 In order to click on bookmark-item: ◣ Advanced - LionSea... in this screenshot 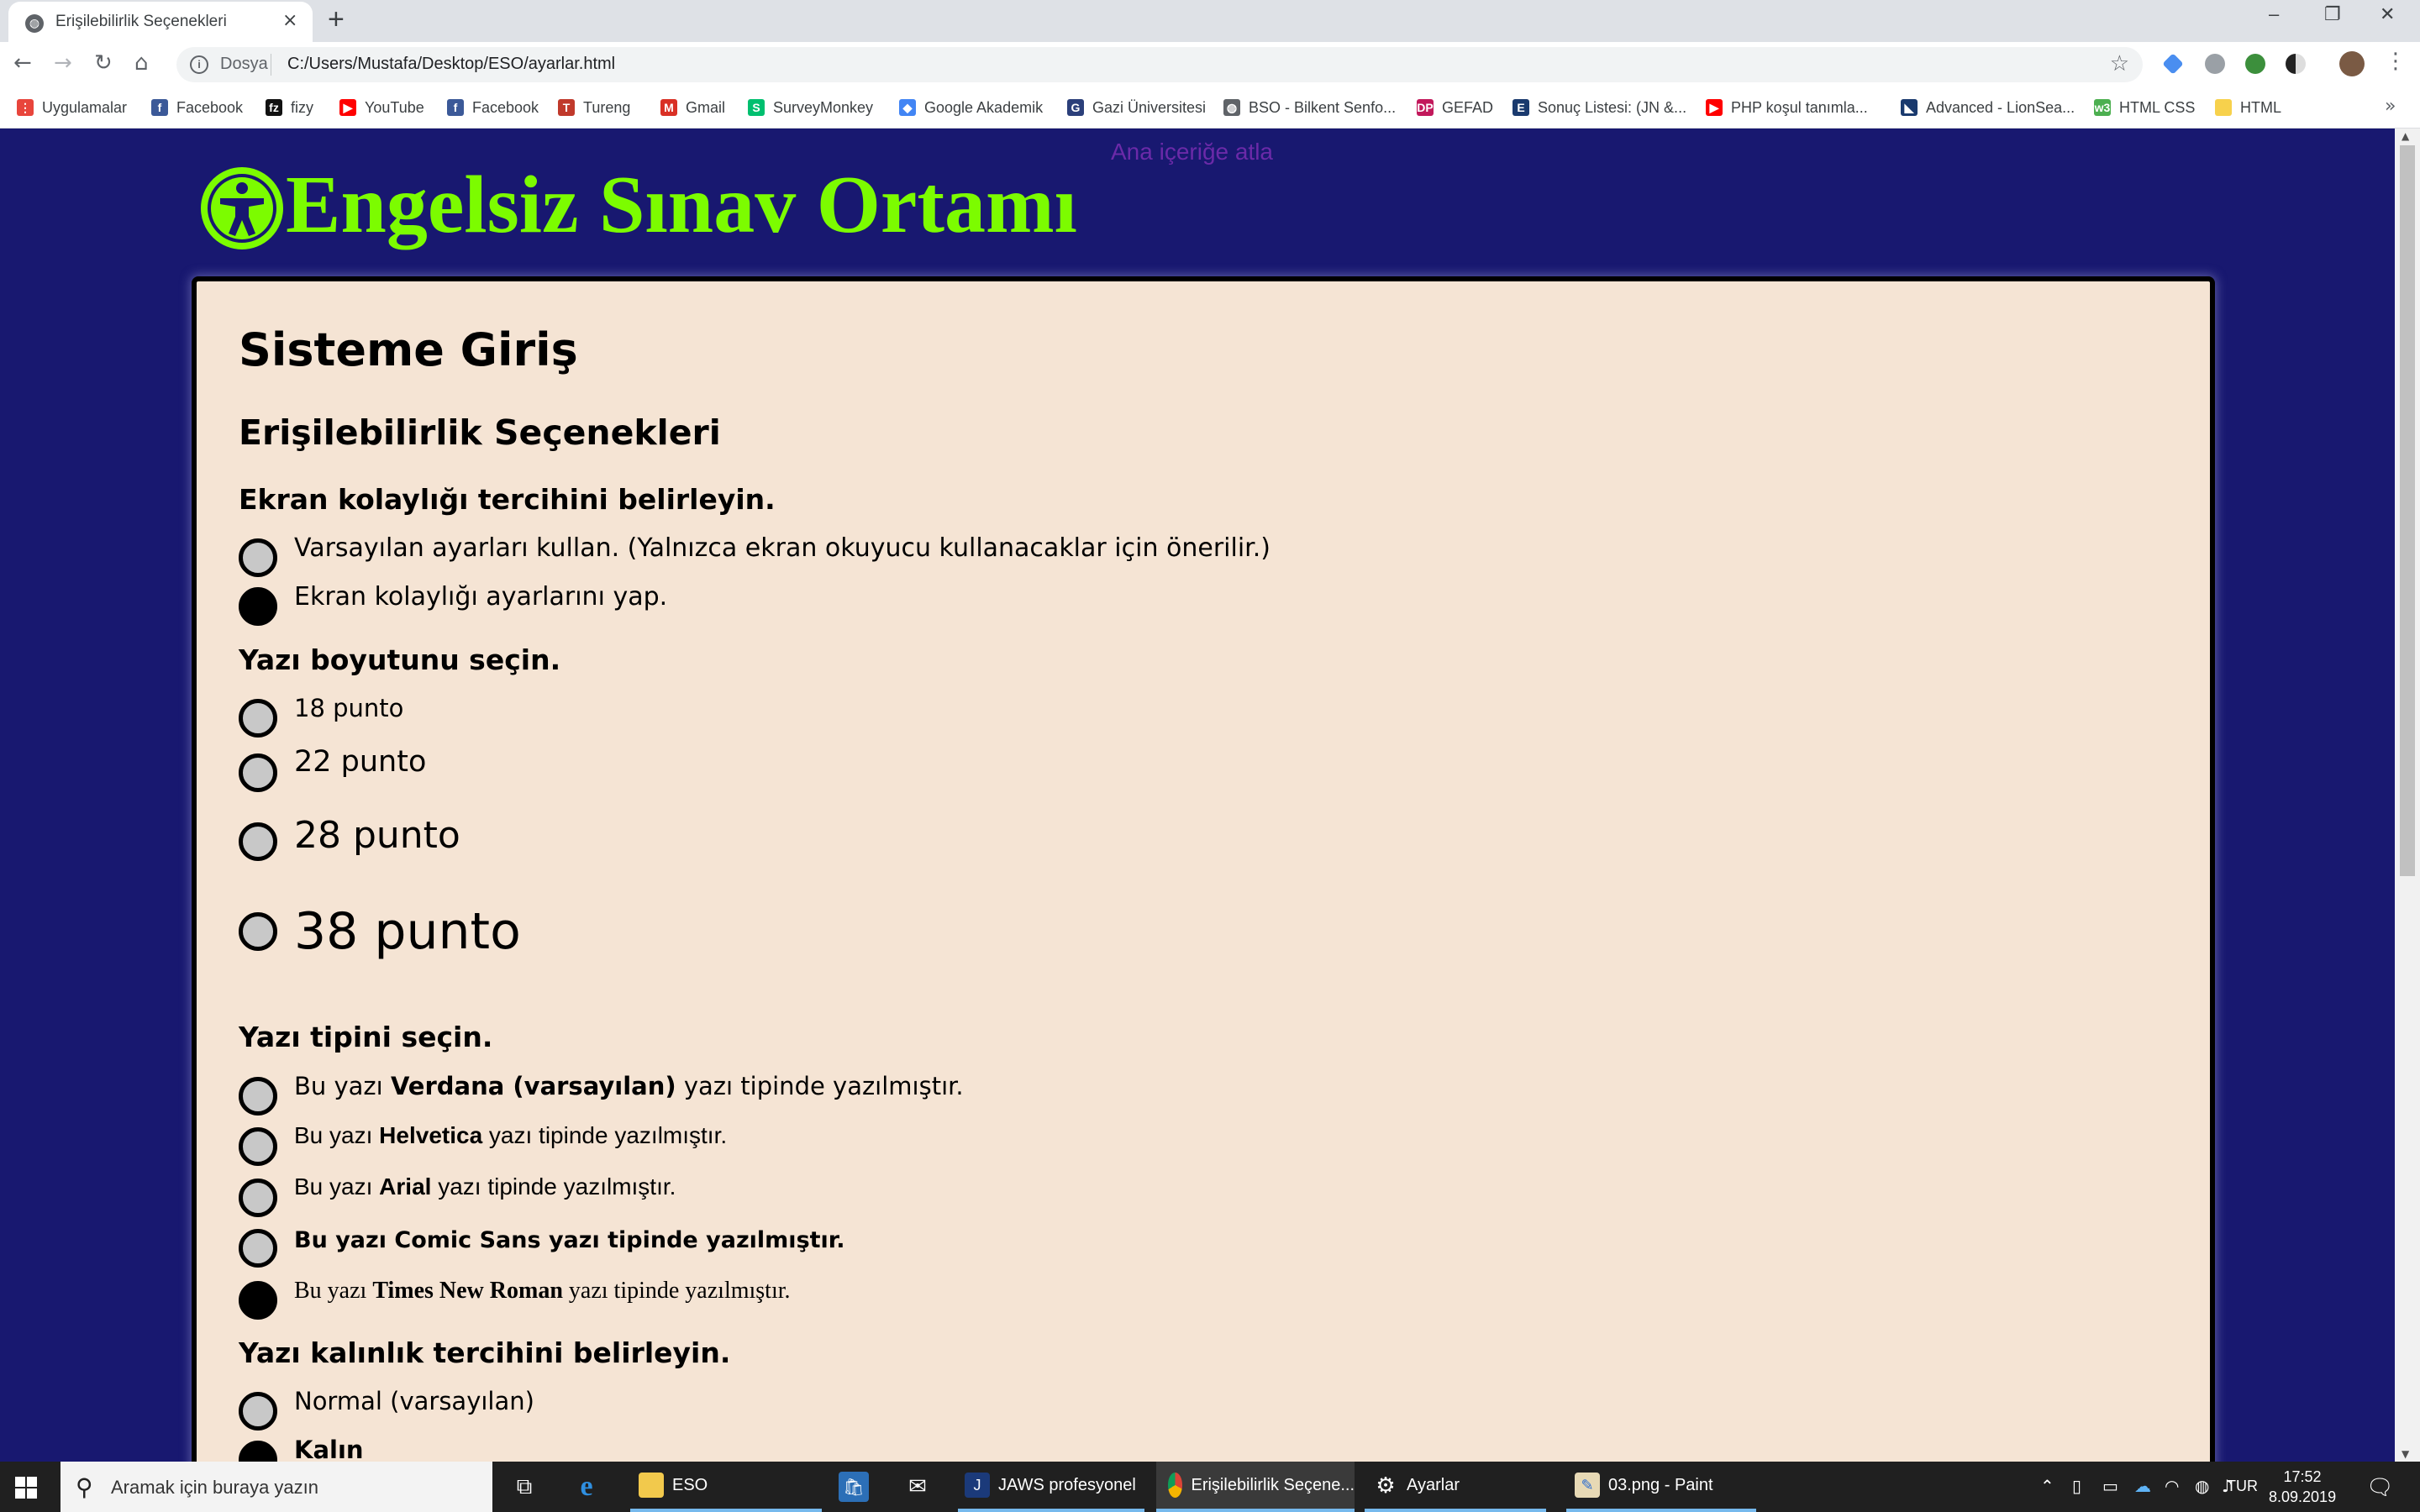, I will do `click(1988, 107)`.